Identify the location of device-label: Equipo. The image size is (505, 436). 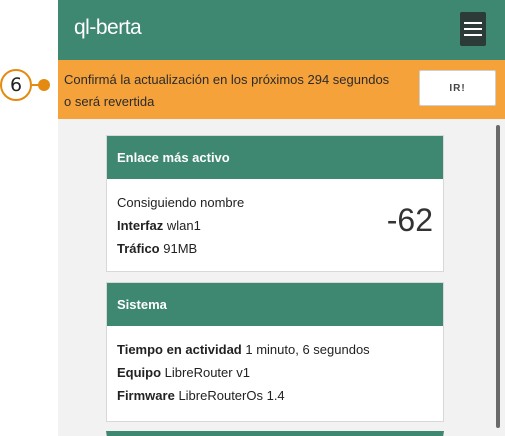
(139, 372).